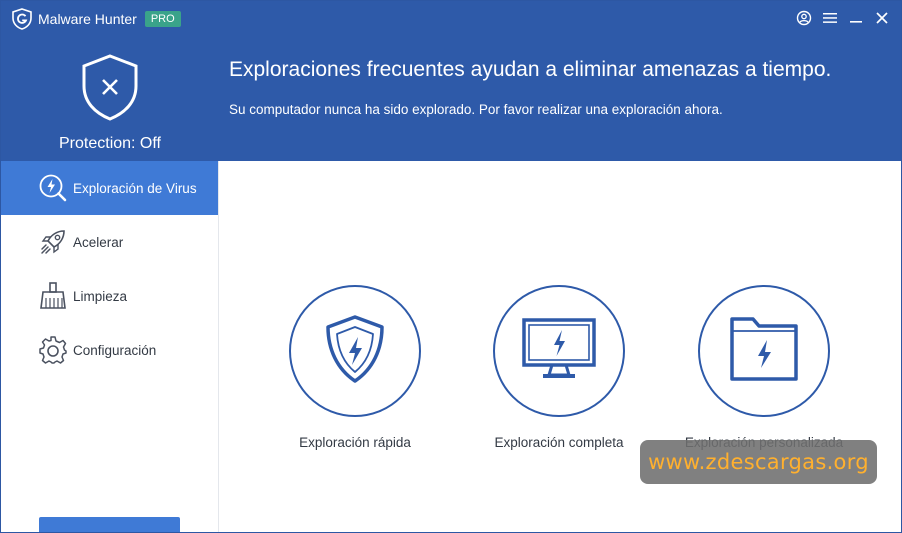 Image resolution: width=902 pixels, height=533 pixels. Describe the element at coordinates (98, 242) in the screenshot. I see `sidebar-item-label: Acelerar` at that location.